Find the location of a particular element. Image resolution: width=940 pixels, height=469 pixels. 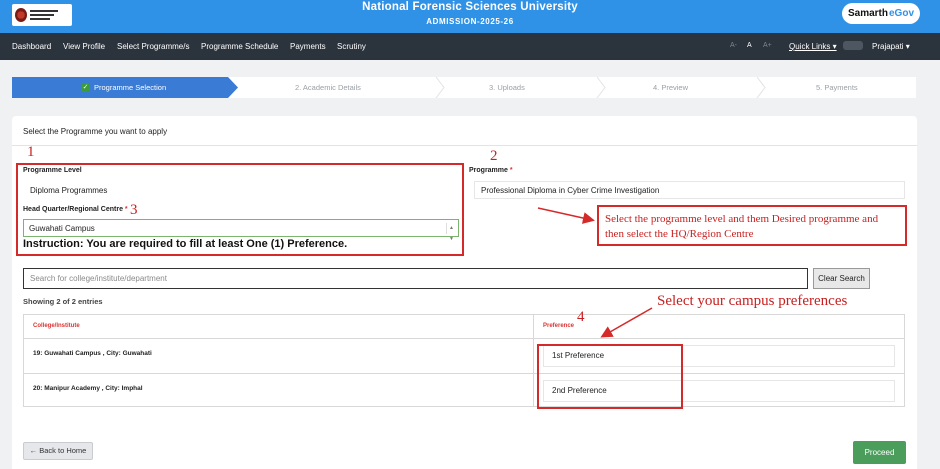

annotation-arrows is located at coordinates (595, 272).